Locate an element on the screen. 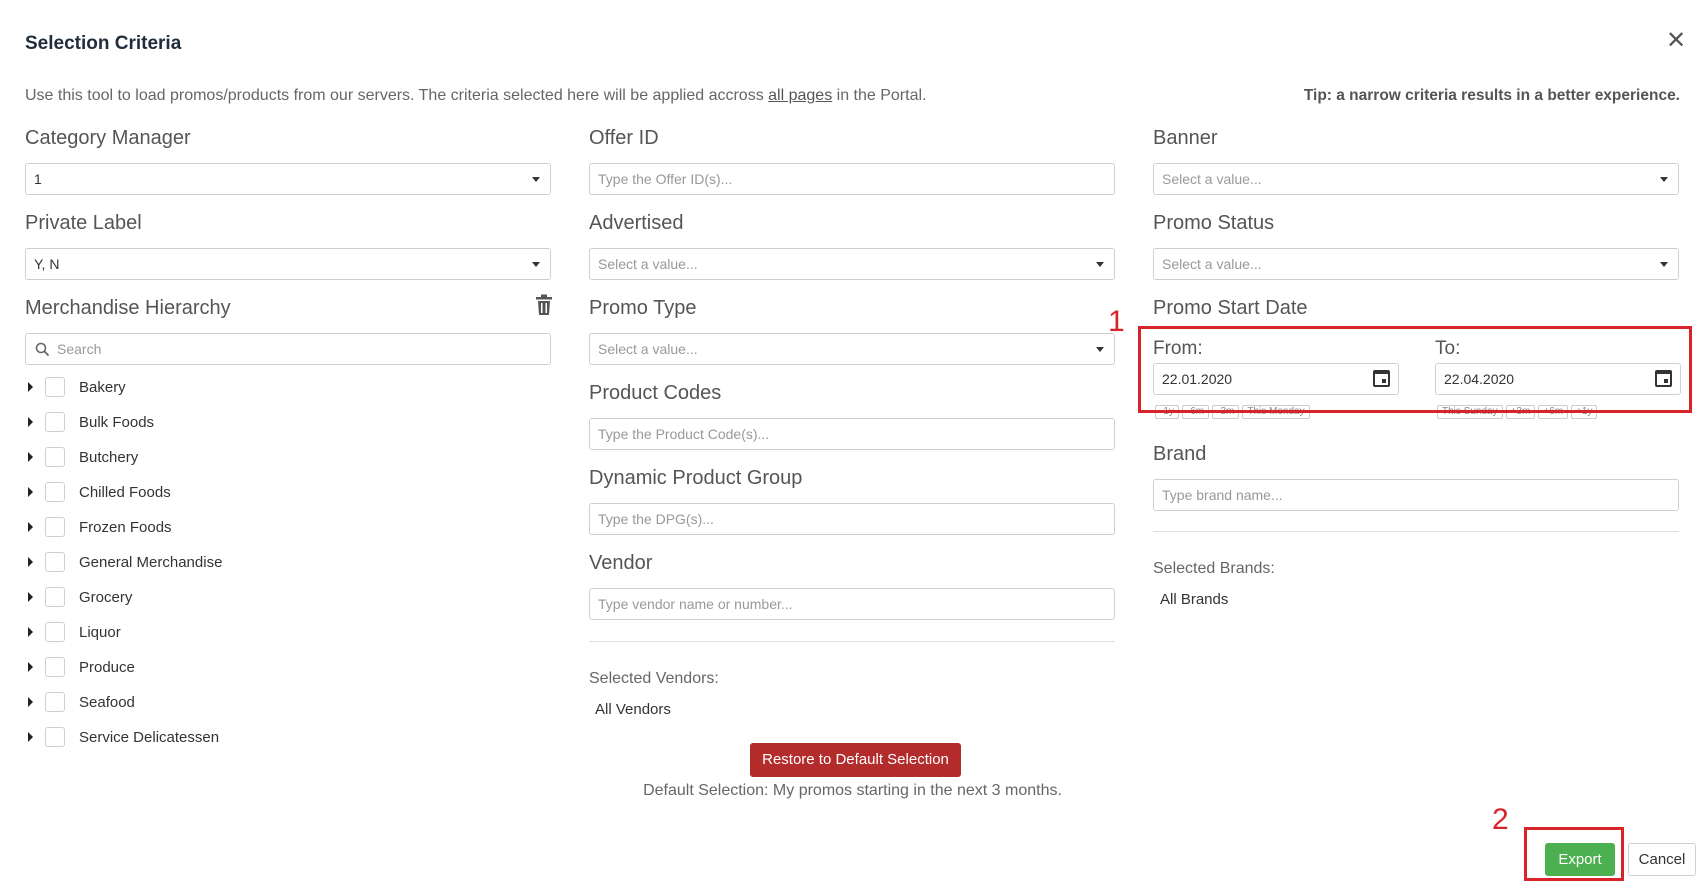  tree-item: Frozen Foods is located at coordinates (98, 527).